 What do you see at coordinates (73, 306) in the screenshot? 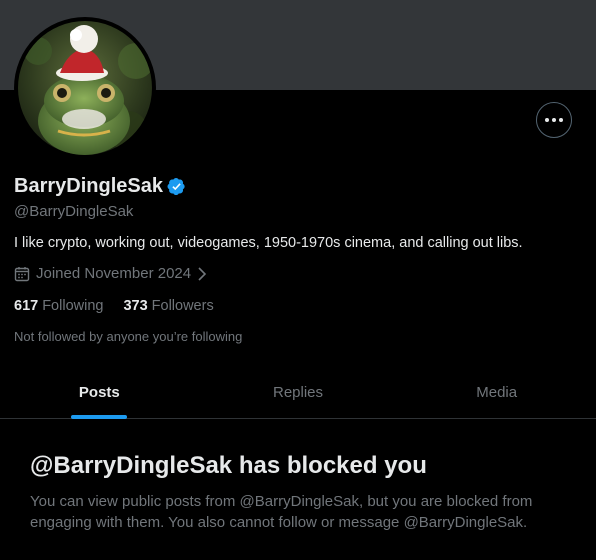
I see `following-label: Following` at bounding box center [73, 306].